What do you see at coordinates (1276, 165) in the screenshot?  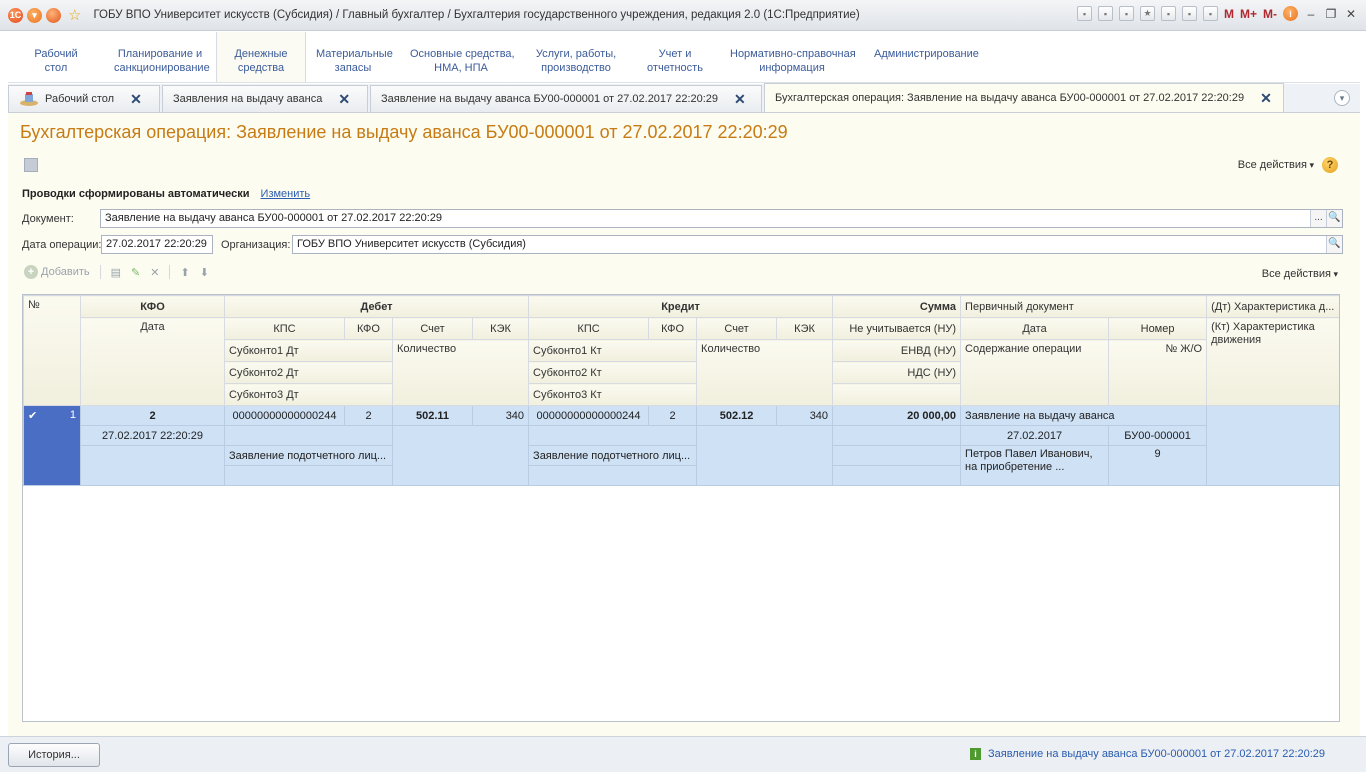 I see `all-actions-menu: Все действия` at bounding box center [1276, 165].